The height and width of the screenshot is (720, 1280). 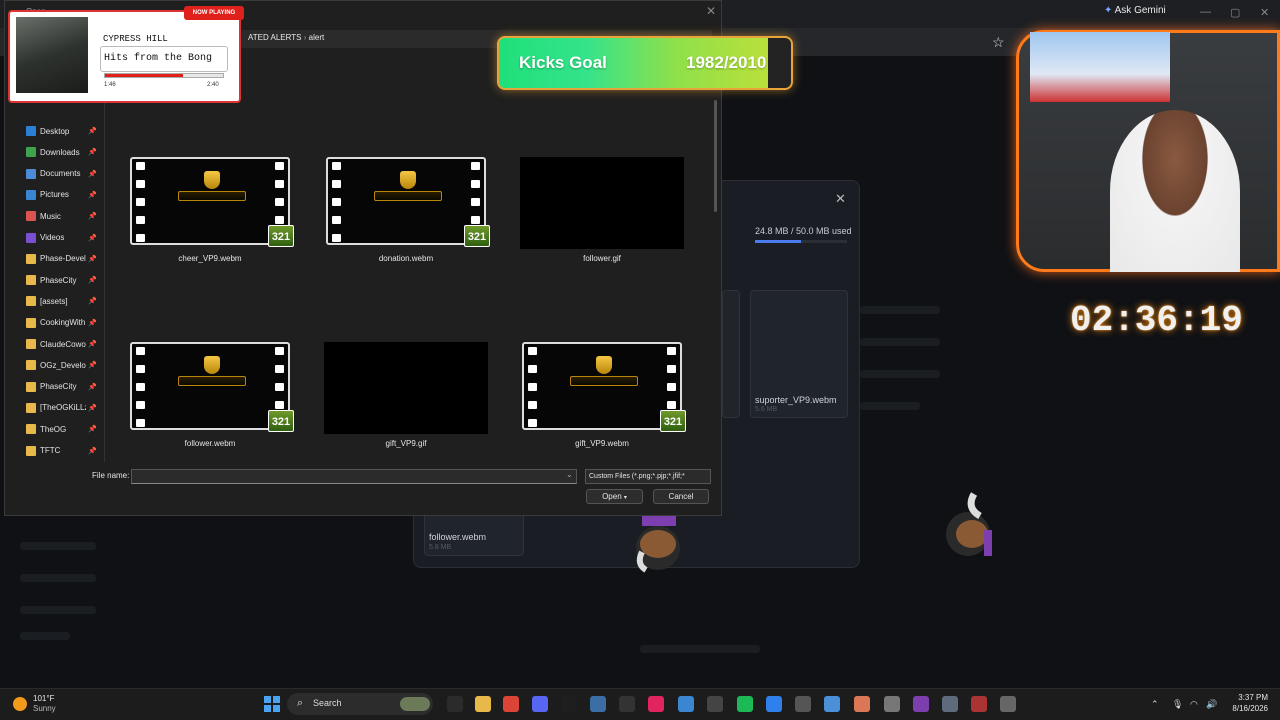 I want to click on media-tile: suporter_VP9.webm 5.6 MB, so click(x=799, y=354).